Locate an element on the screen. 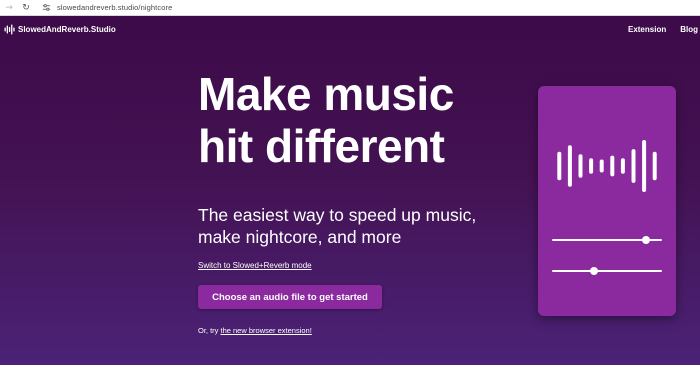 The image size is (700, 365). switch-mode-link: Switch to Slowed+Reverb mode is located at coordinates (255, 265).